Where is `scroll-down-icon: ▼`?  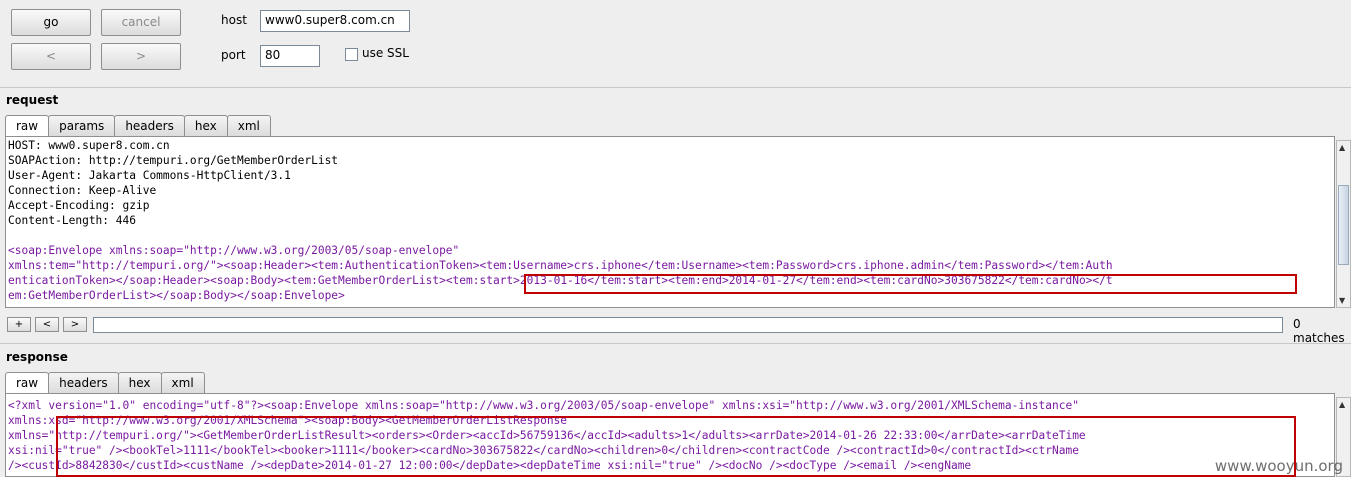 scroll-down-icon: ▼ is located at coordinates (1342, 300).